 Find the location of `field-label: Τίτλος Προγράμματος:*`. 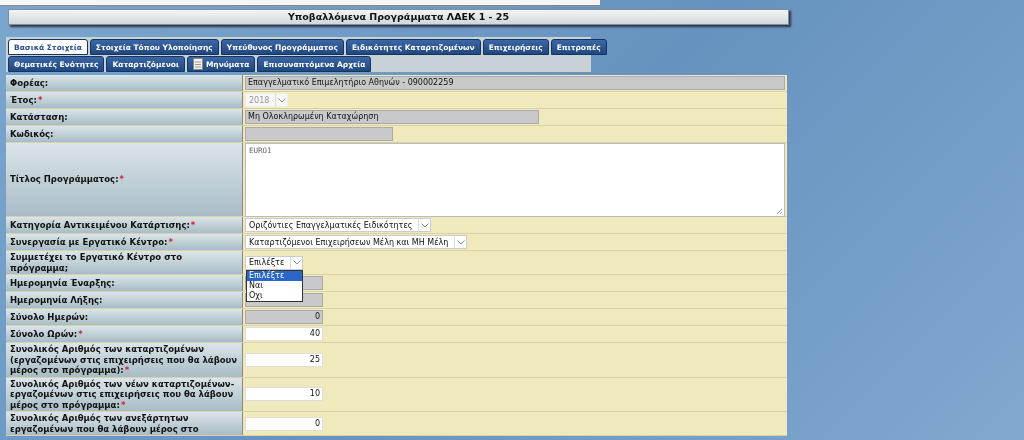

field-label: Τίτλος Προγράμματος:* is located at coordinates (67, 179).